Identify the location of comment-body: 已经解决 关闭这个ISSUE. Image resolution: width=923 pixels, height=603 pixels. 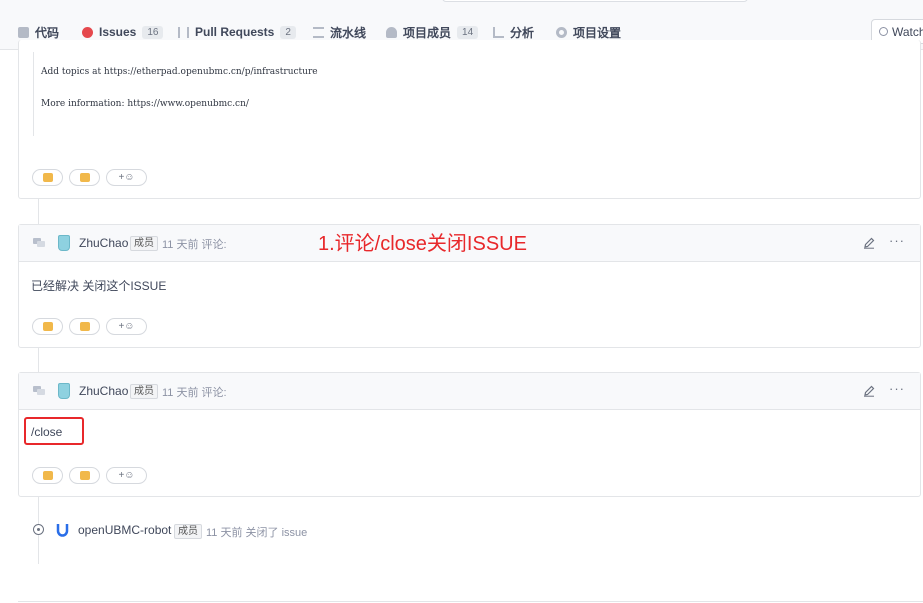
(99, 286).